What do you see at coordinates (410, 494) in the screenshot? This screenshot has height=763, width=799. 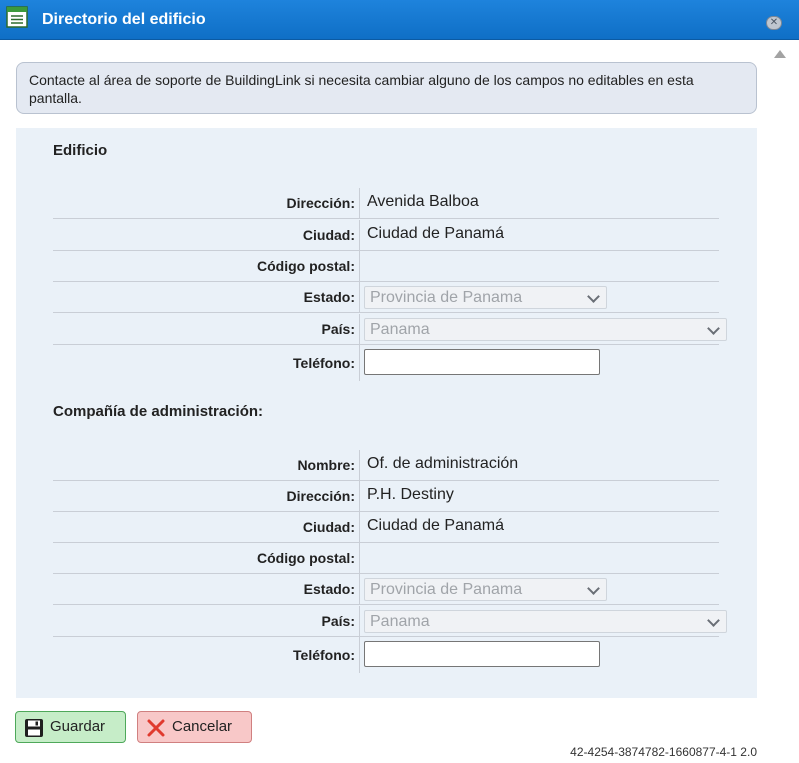 I see `management-address-value: P.H. Destiny` at bounding box center [410, 494].